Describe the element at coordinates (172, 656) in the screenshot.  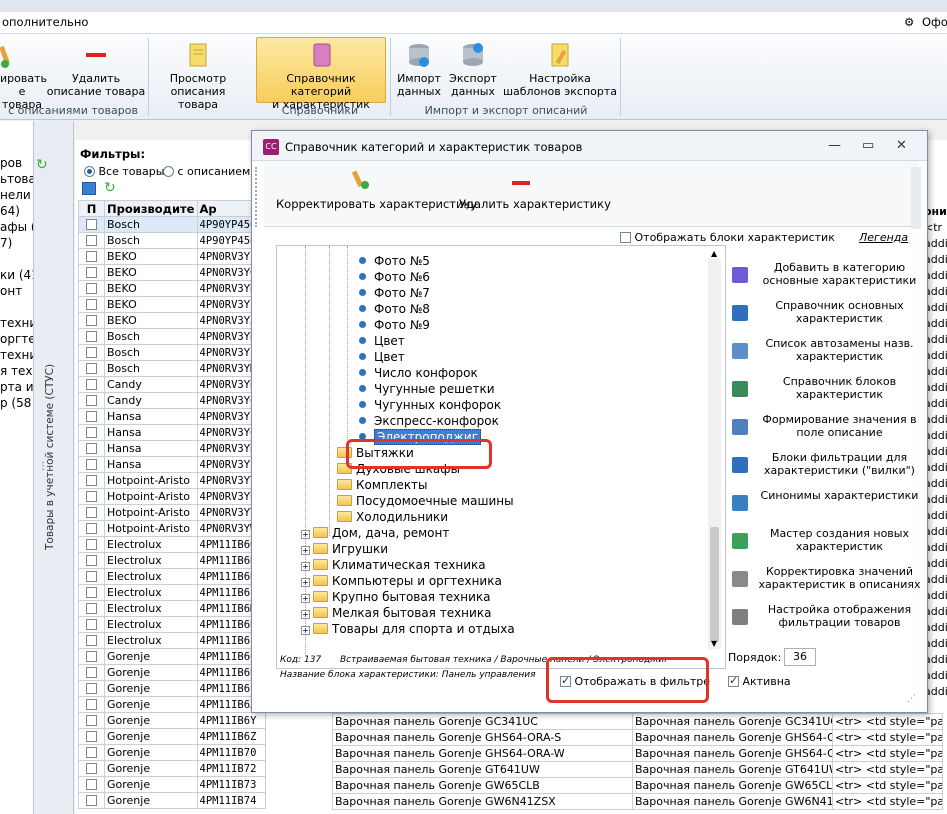
I see `table-row: Gorenje 4PM11IB6Q` at that location.